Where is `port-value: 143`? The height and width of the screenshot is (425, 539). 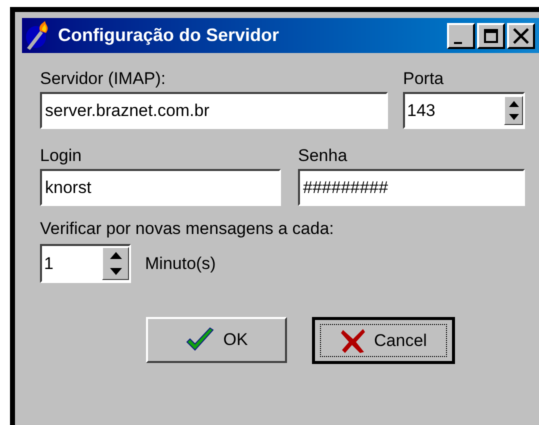 port-value: 143 is located at coordinates (421, 111).